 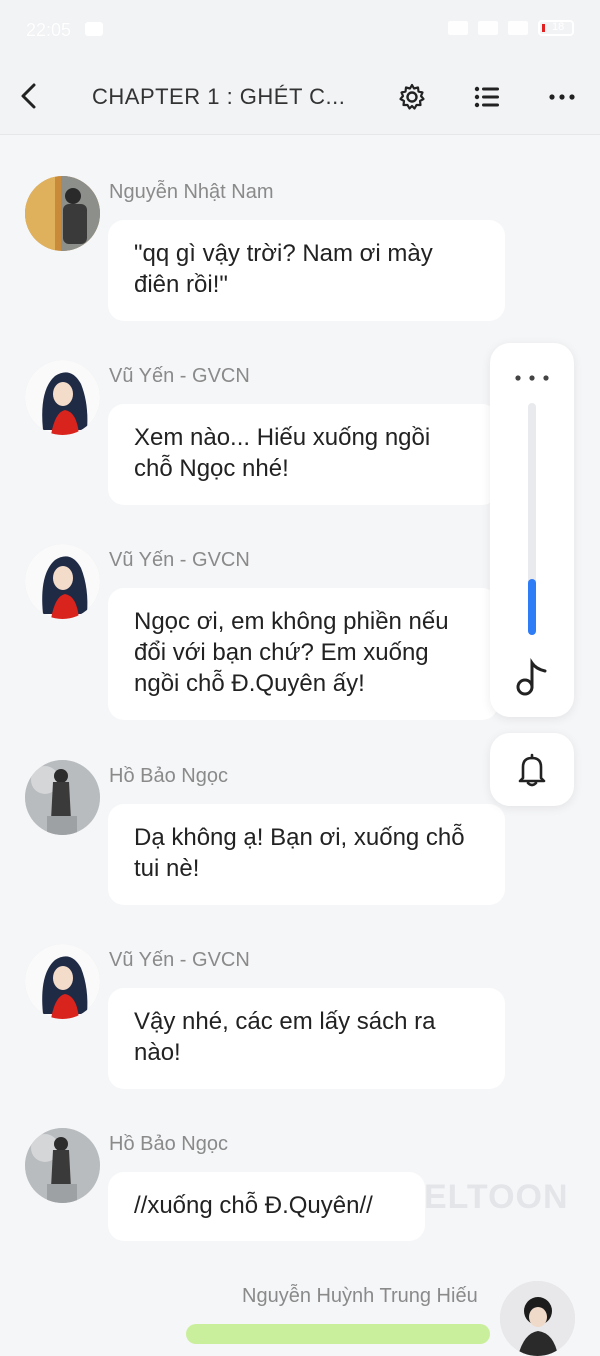 I want to click on gear-icon, so click(x=412, y=96).